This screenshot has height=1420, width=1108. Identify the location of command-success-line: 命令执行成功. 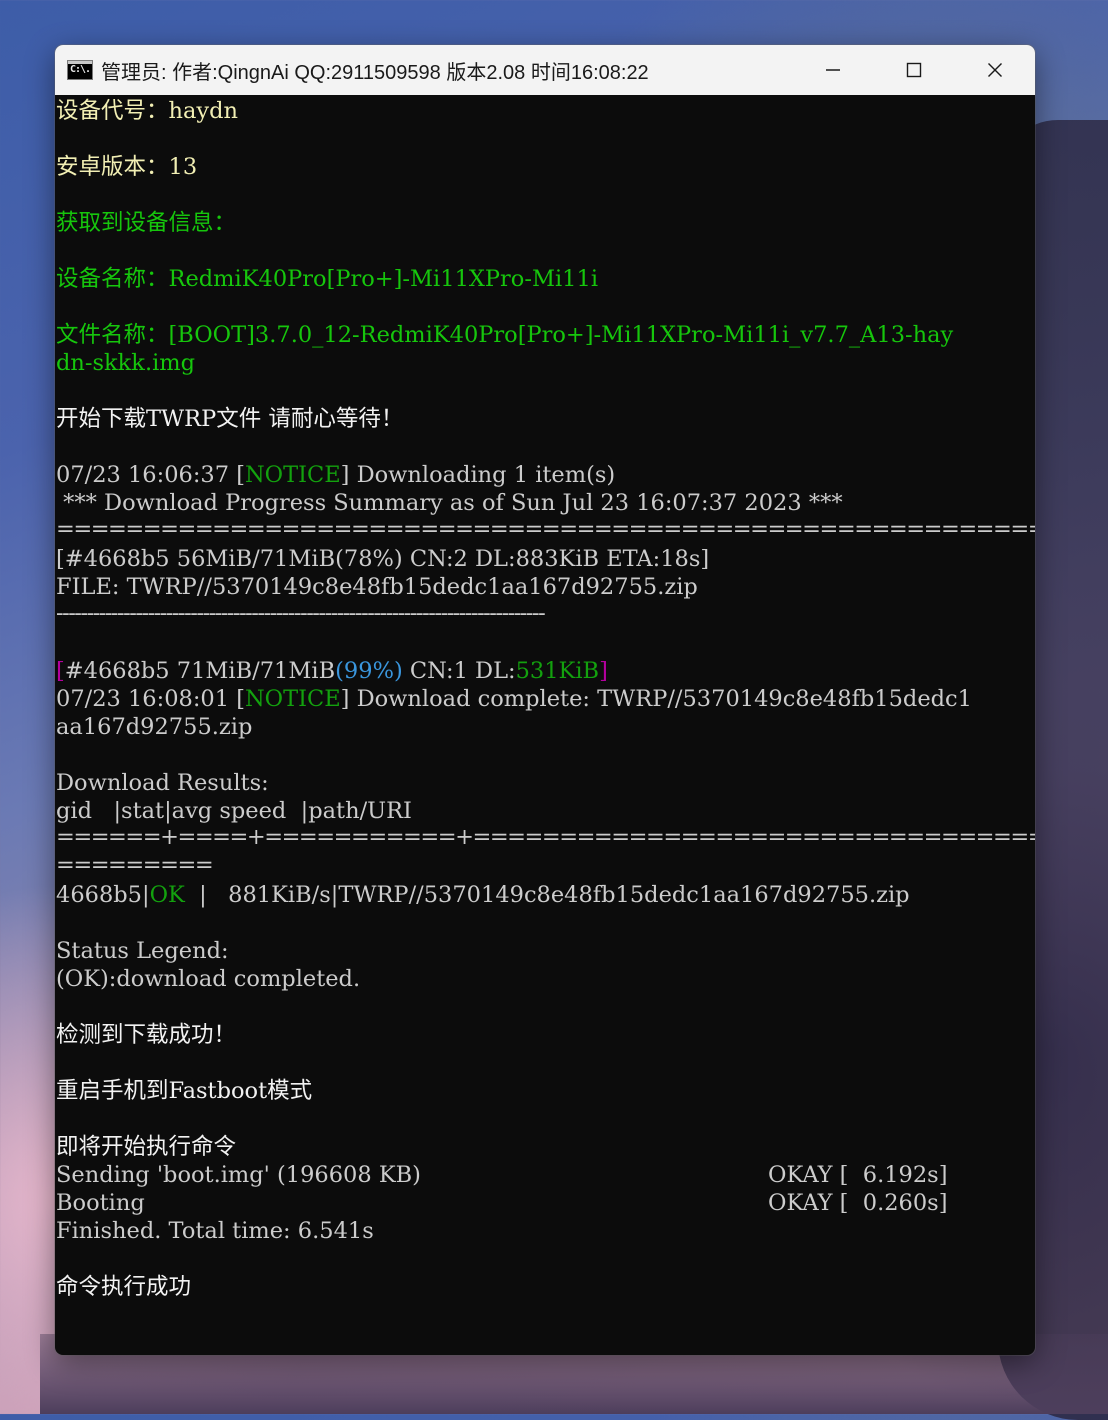
(124, 1287).